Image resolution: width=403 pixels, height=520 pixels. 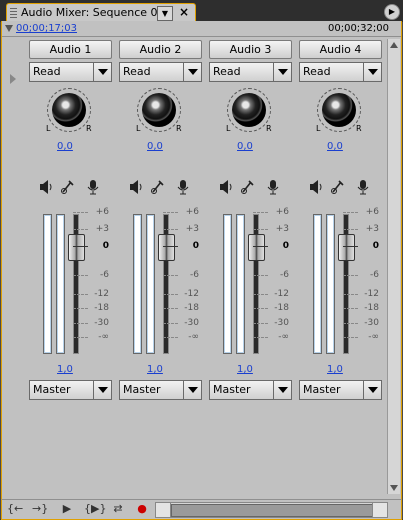 What do you see at coordinates (392, 12) in the screenshot?
I see `panel-menu-icon: ▶` at bounding box center [392, 12].